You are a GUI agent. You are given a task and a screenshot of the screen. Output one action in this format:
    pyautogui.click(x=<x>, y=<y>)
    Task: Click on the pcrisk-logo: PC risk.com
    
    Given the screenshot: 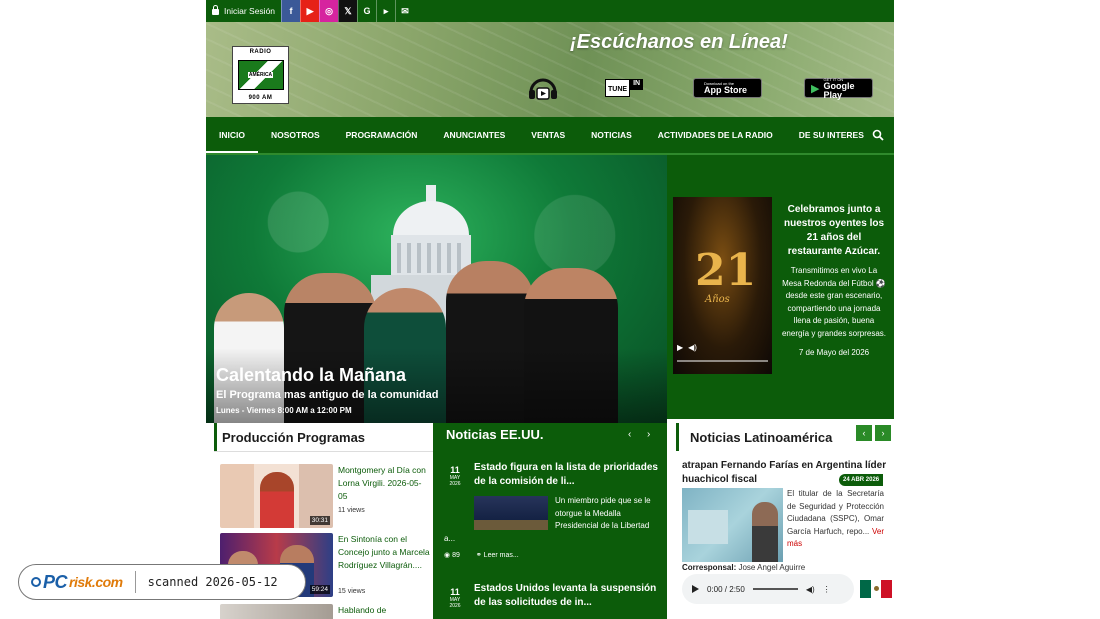 What is the action you would take?
    pyautogui.click(x=77, y=582)
    